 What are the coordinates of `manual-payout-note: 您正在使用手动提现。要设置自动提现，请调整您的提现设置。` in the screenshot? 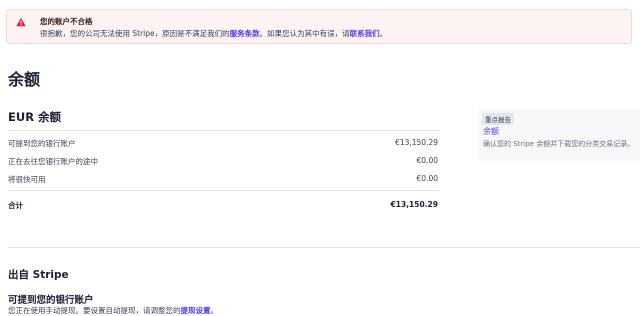 It's located at (113, 310).